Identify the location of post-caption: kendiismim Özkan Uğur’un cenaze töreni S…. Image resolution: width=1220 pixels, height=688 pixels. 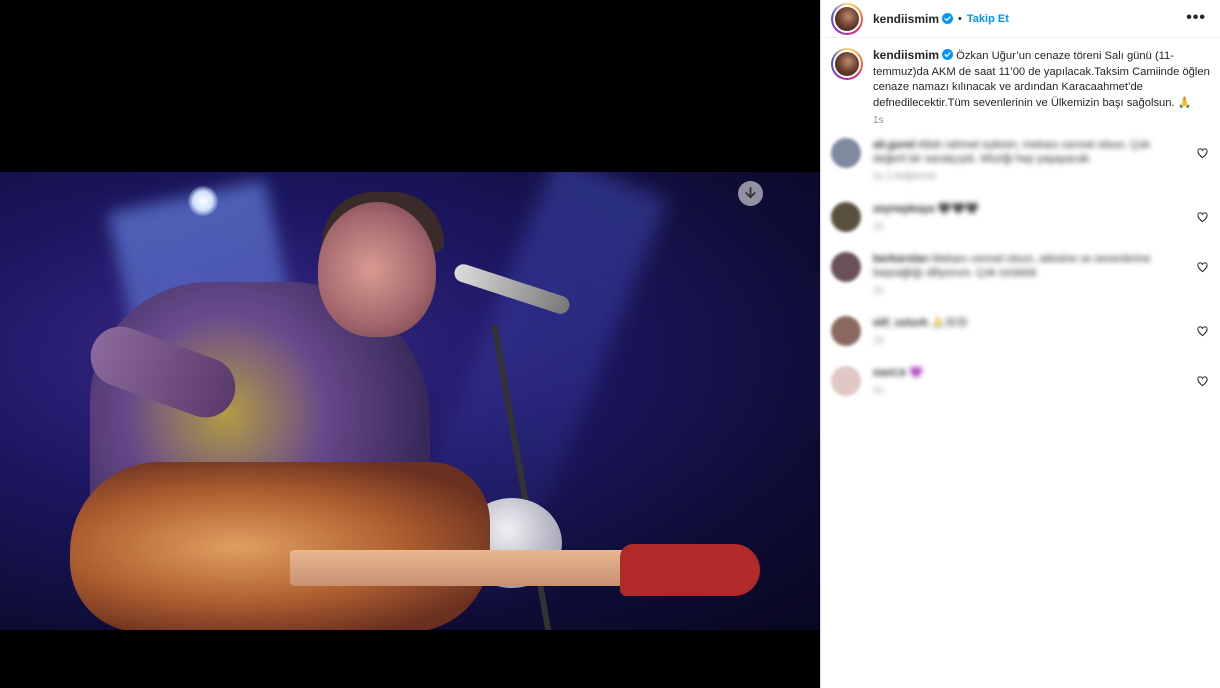
(1020, 82).